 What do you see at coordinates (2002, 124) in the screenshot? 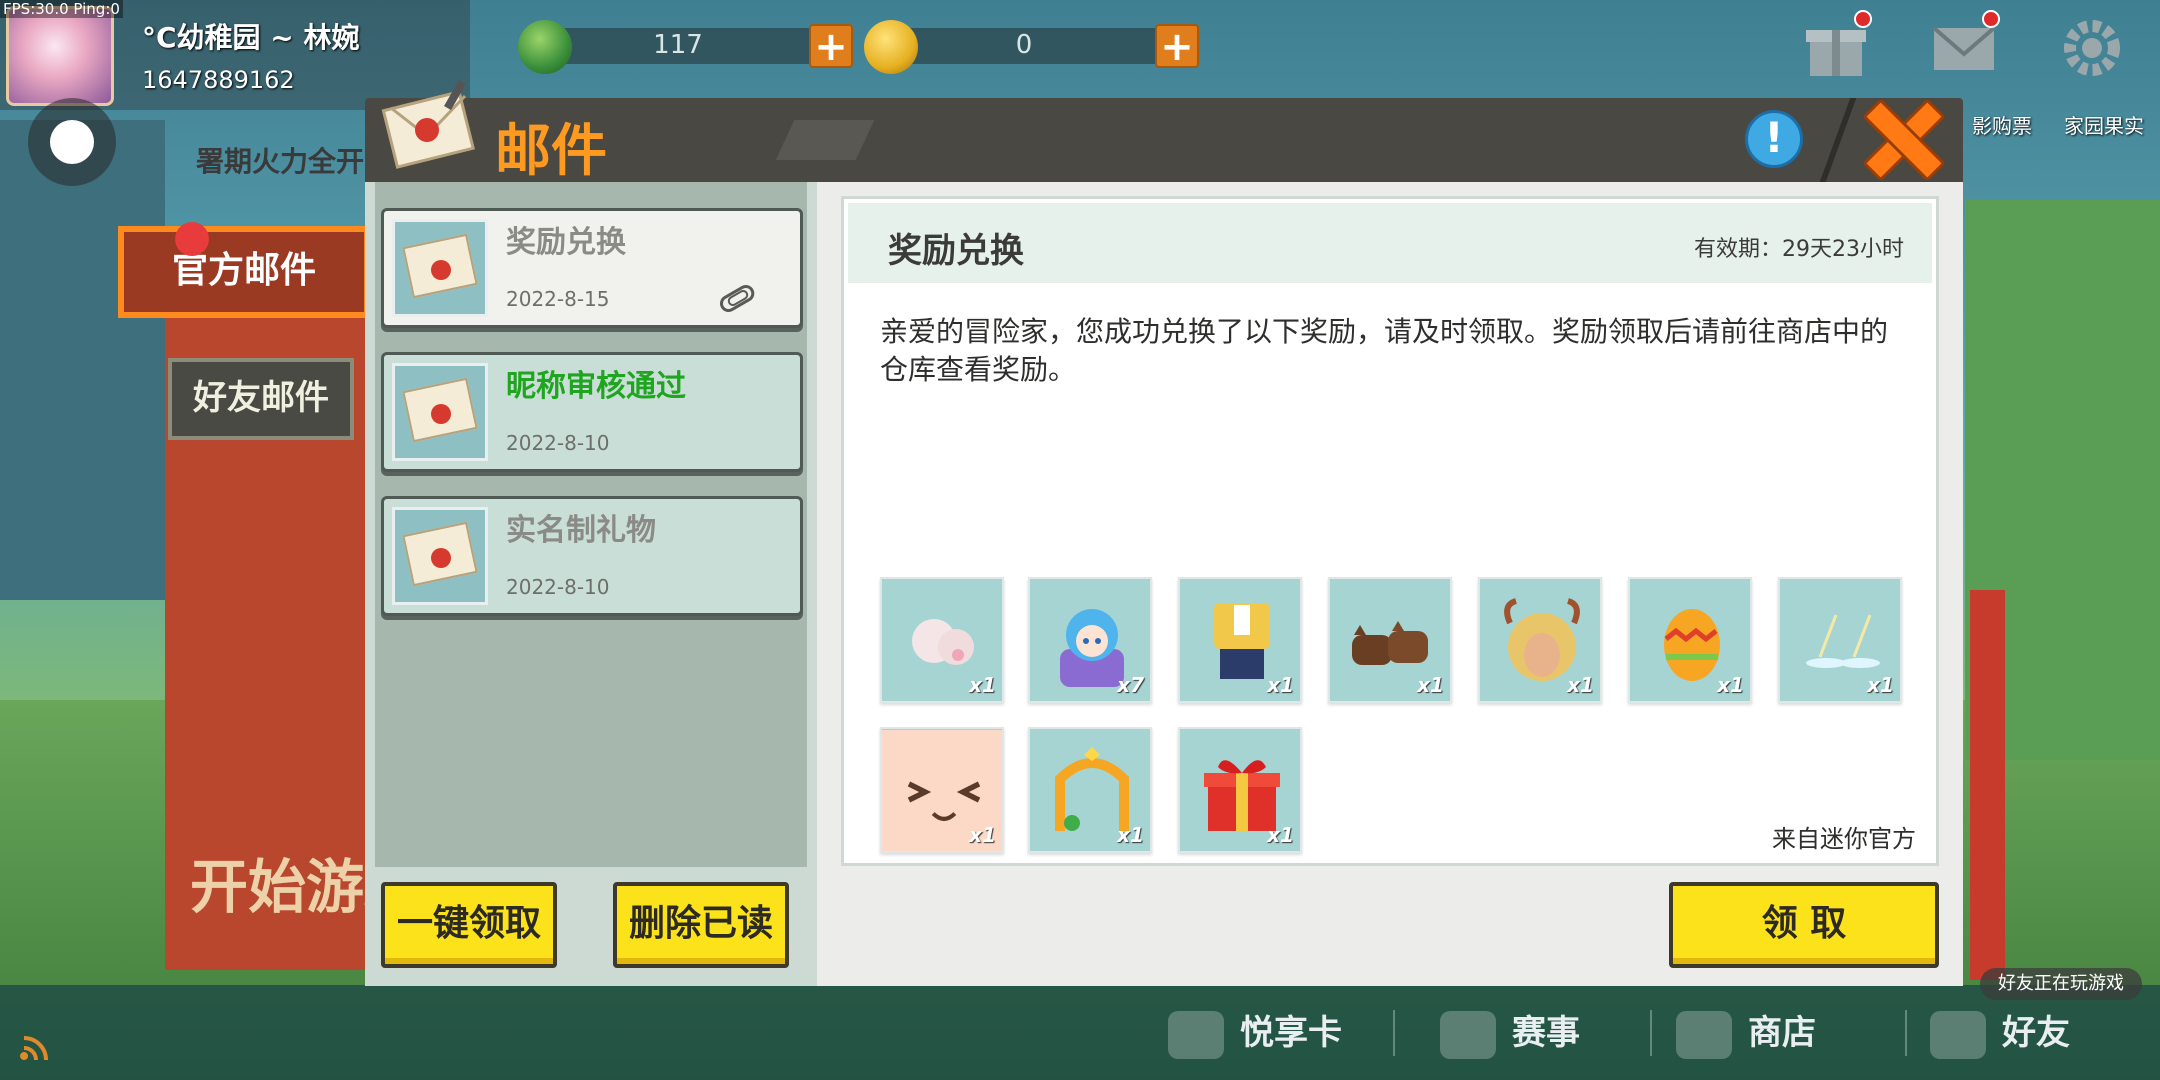
I see `movie-ticket-shortcut: 影购票` at bounding box center [2002, 124].